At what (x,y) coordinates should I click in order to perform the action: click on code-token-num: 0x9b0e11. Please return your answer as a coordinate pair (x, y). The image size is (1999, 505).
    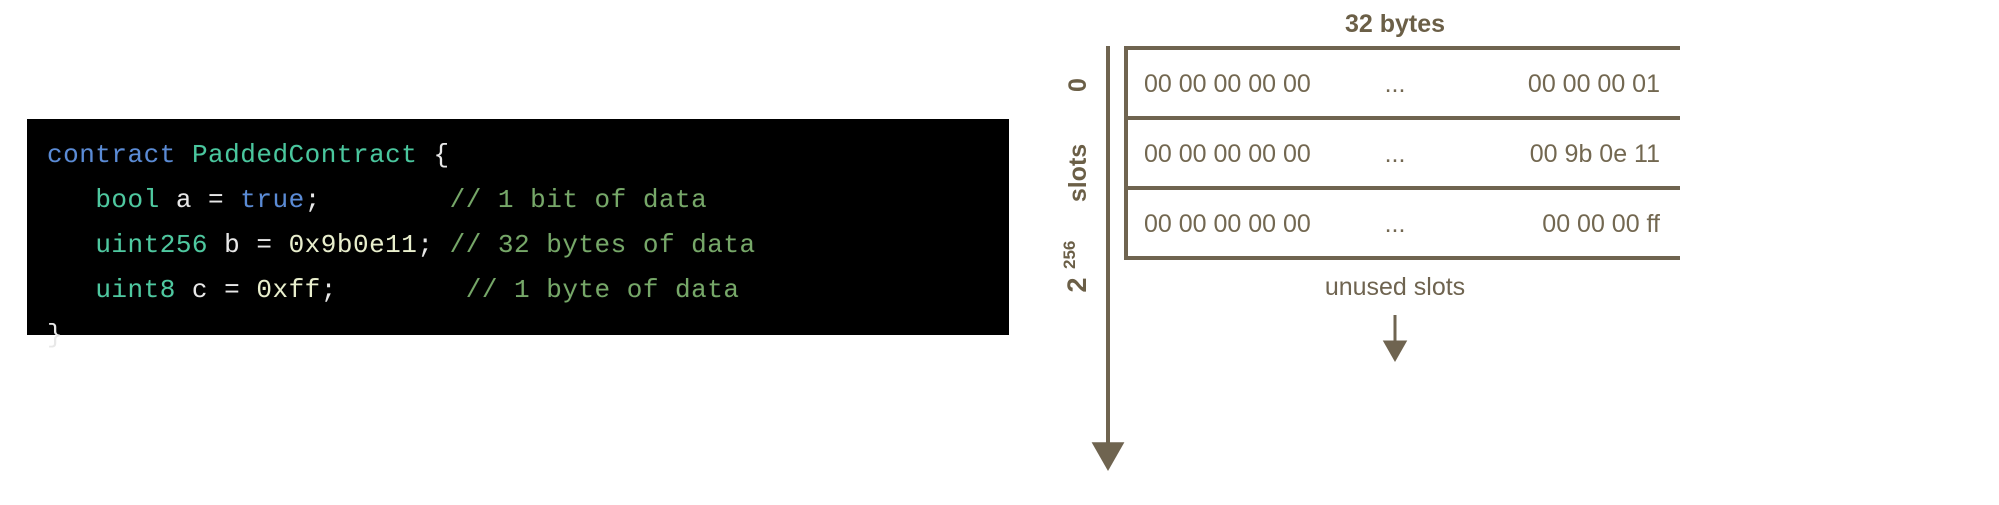
    Looking at the image, I should click on (353, 245).